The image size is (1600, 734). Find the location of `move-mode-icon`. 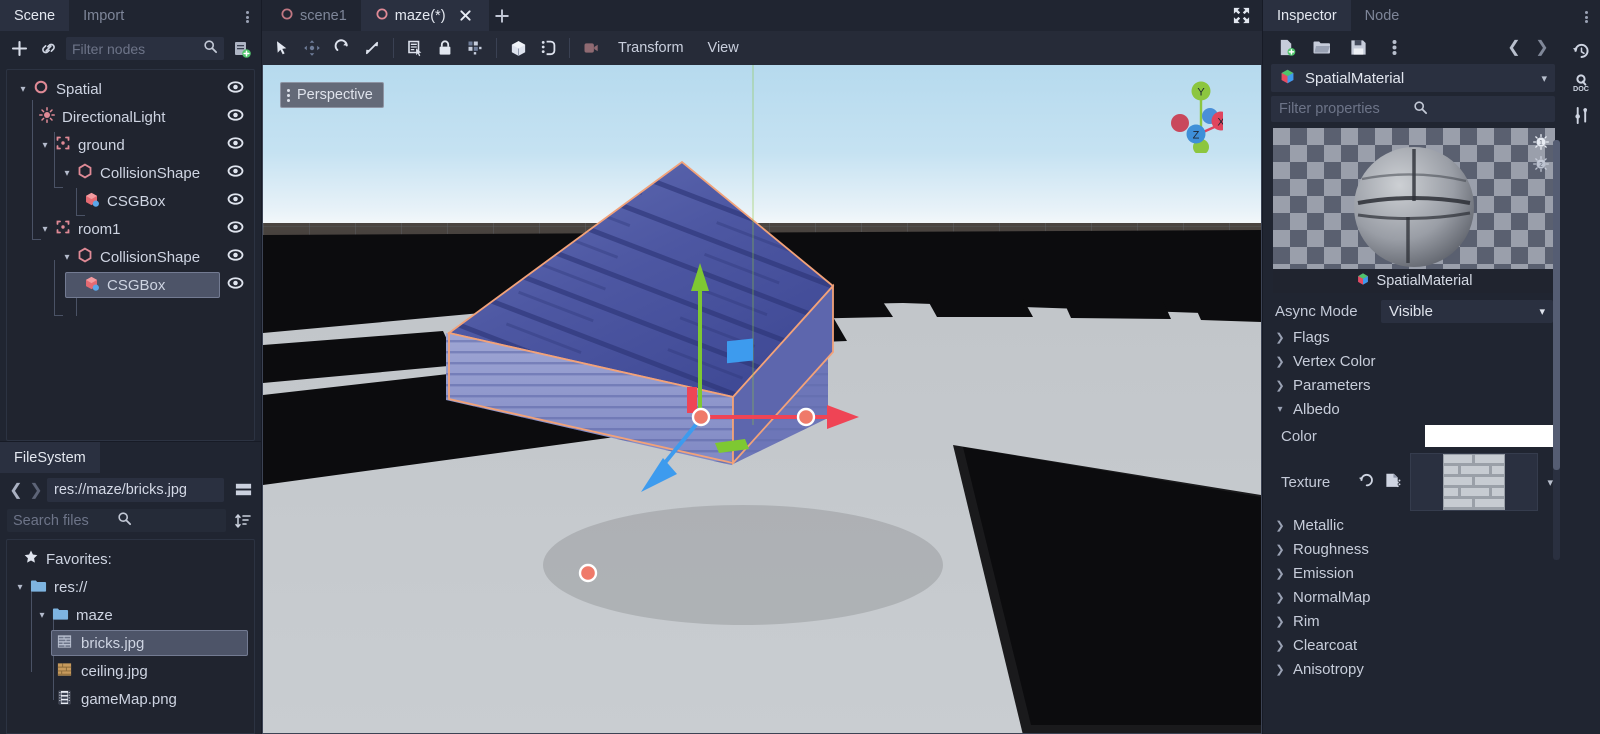

move-mode-icon is located at coordinates (312, 48).